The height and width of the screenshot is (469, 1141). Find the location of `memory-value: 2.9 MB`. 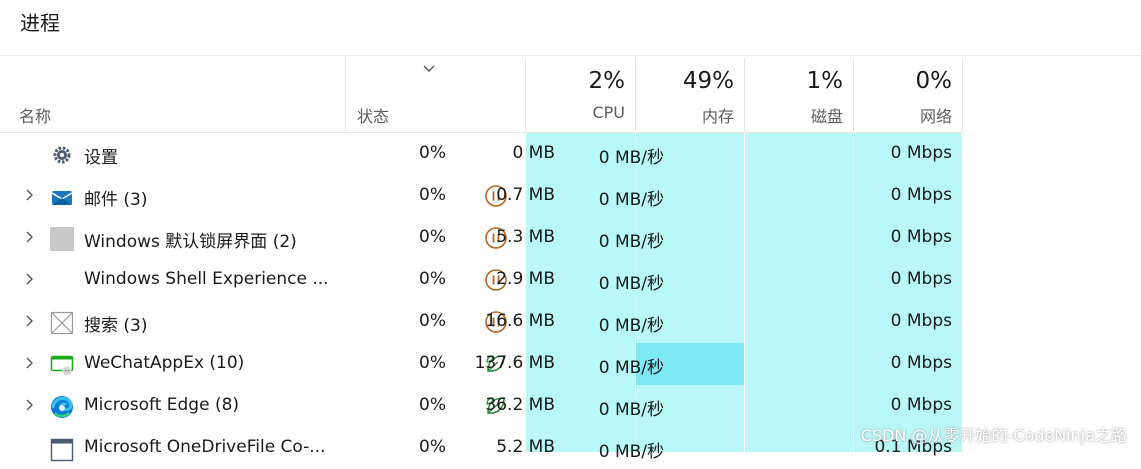

memory-value: 2.9 MB is located at coordinates (525, 279).